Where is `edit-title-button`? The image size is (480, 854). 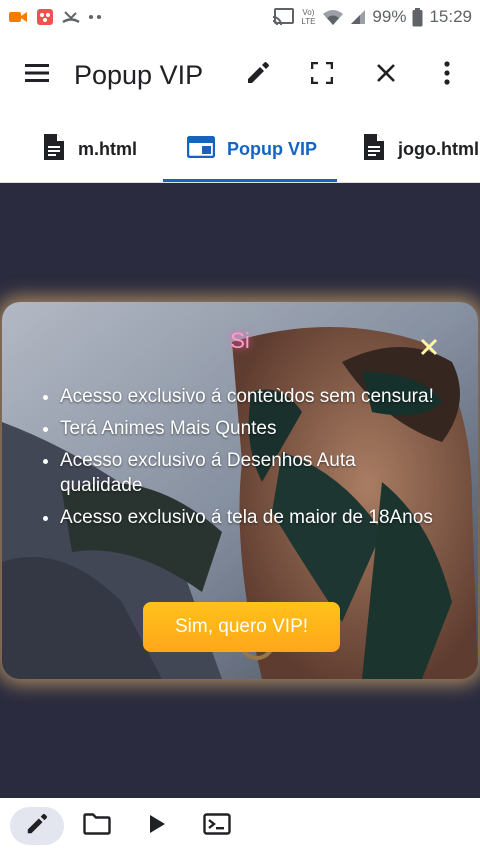 edit-title-button is located at coordinates (258, 75).